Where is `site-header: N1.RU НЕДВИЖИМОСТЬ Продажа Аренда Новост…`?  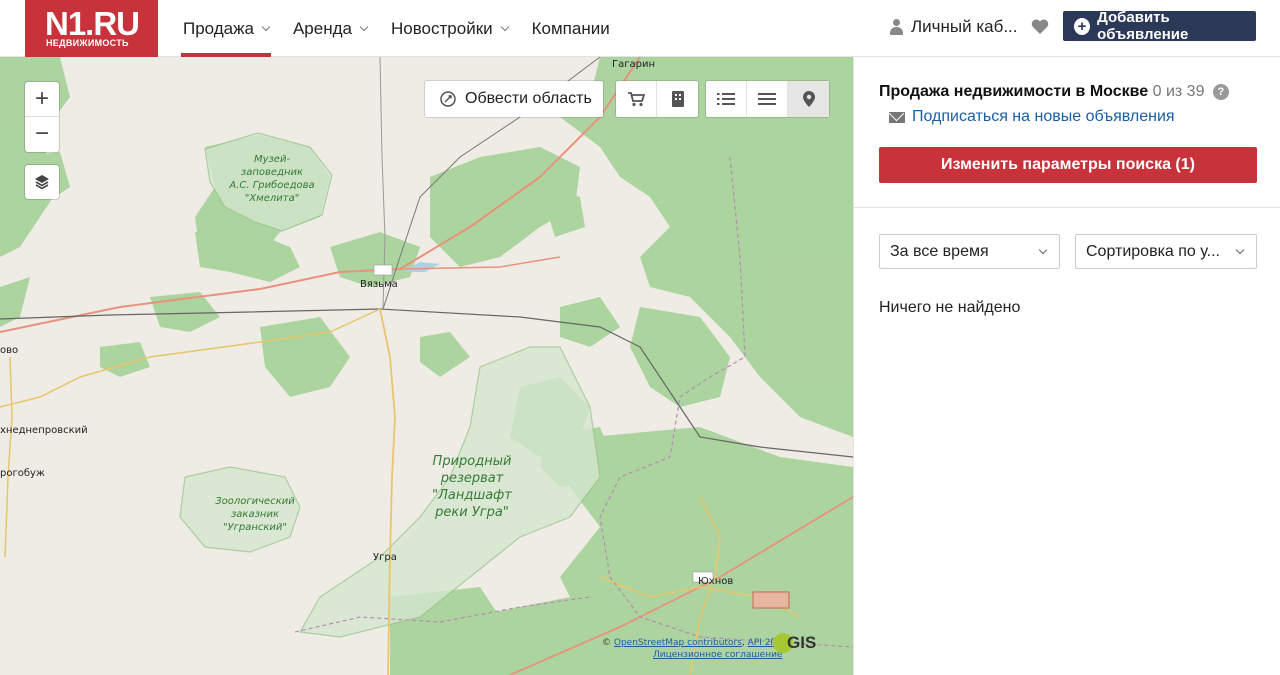
site-header: N1.RU НЕДВИЖИМОСТЬ Продажа Аренда Новост… is located at coordinates (640, 28).